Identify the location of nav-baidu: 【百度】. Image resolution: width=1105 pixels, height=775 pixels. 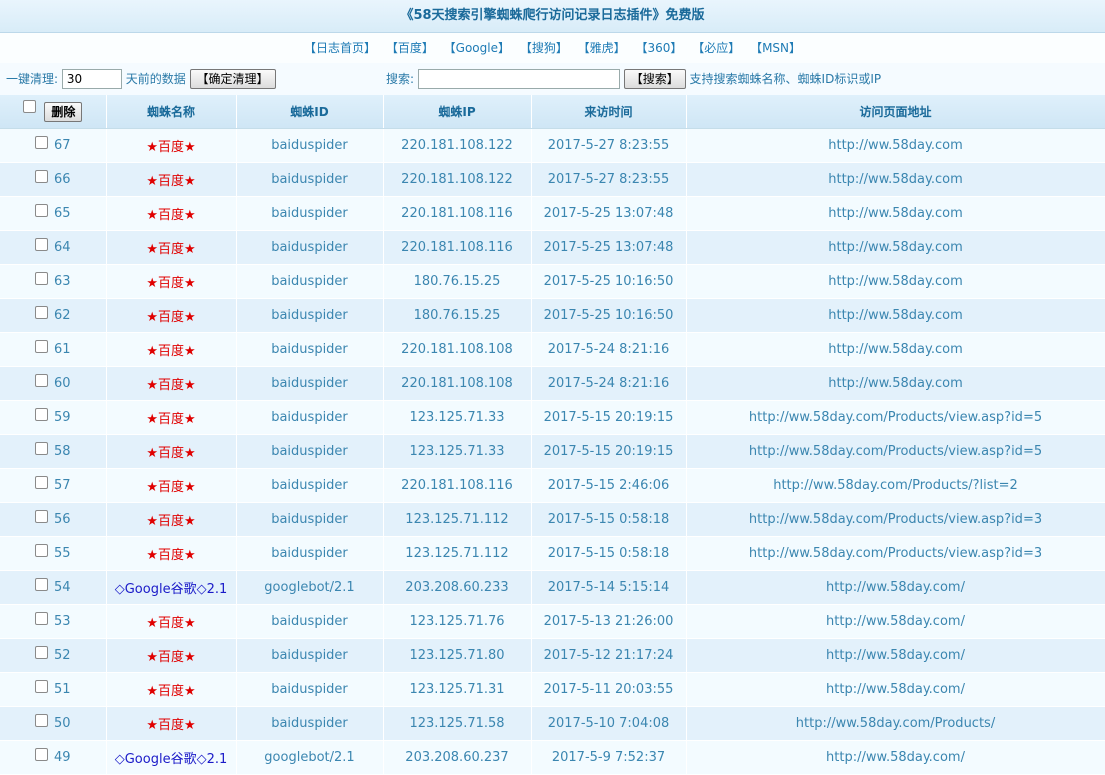
(410, 48).